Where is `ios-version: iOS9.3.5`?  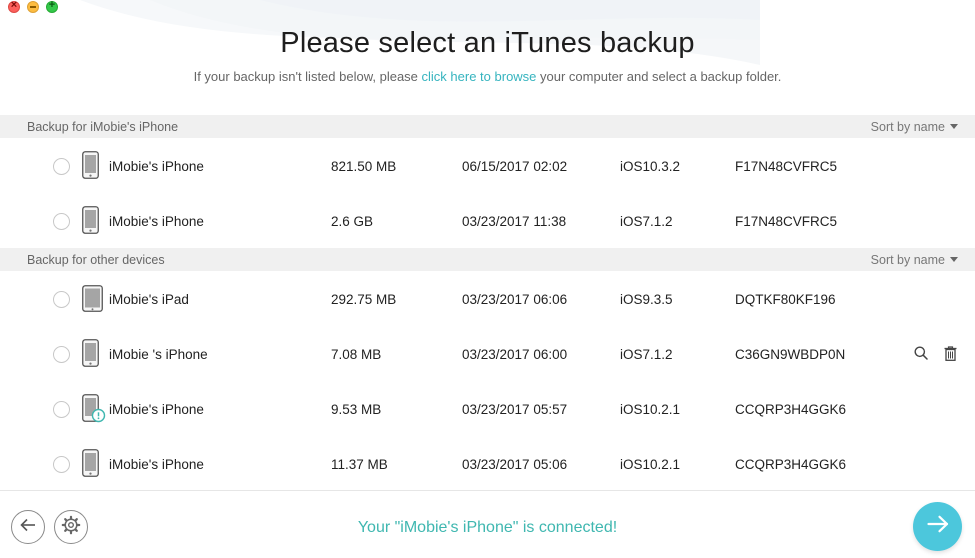
ios-version: iOS9.3.5 is located at coordinates (646, 299).